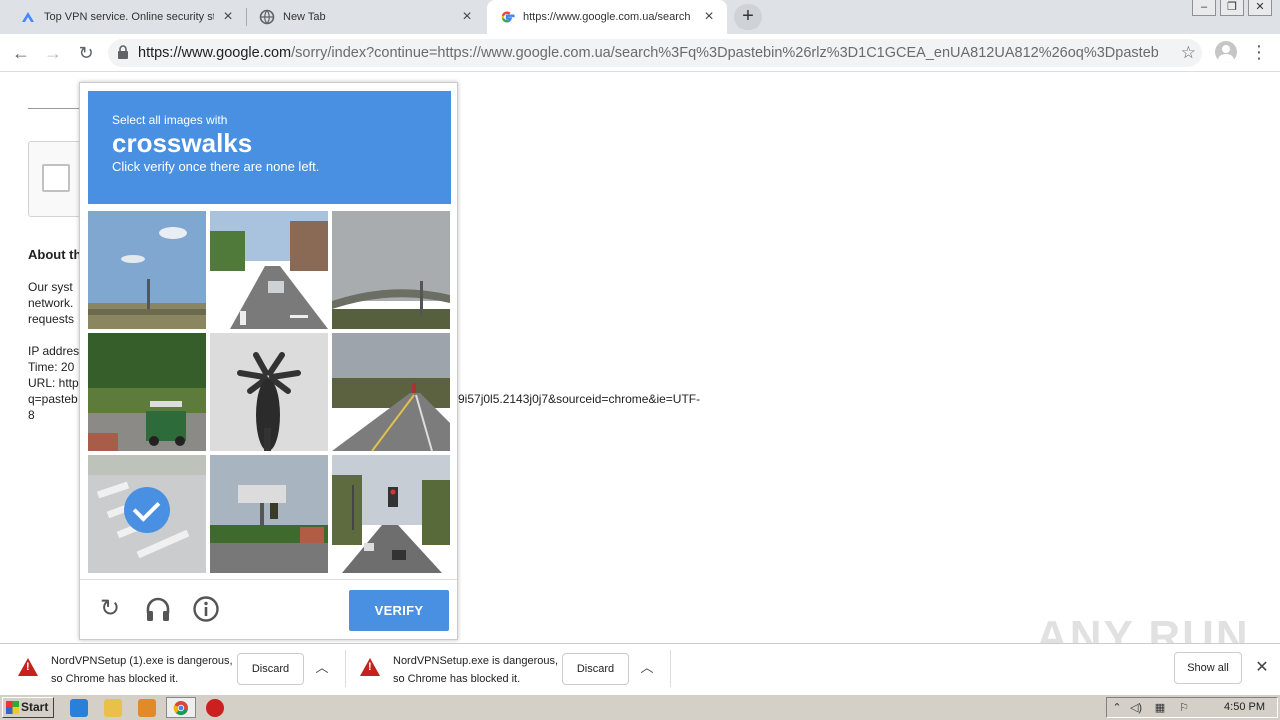  I want to click on tile-checkmark-icon, so click(147, 510).